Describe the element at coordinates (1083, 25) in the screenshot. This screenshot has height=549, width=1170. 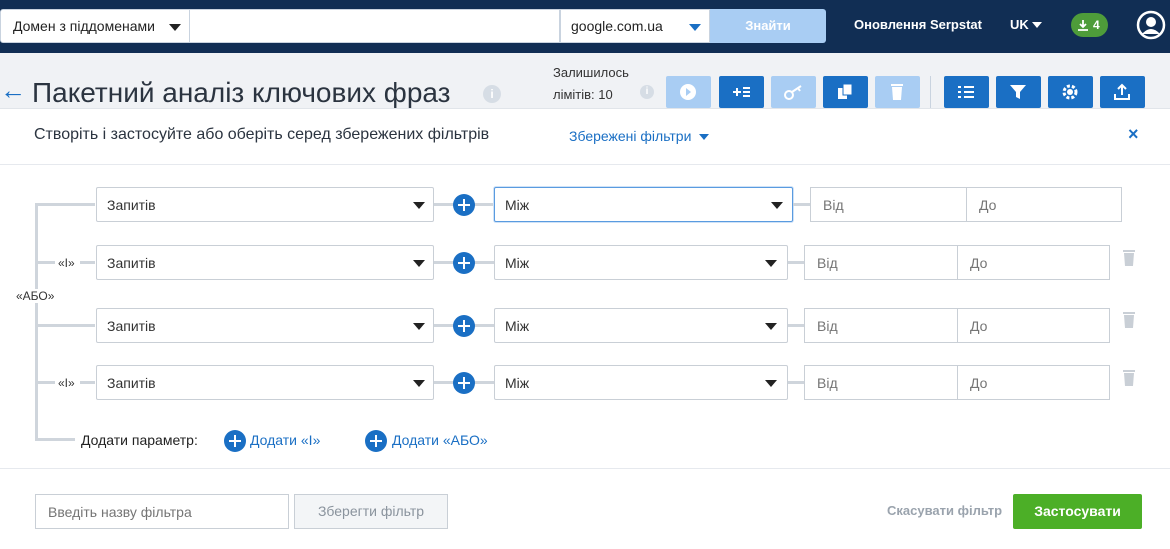
I see `download-icon` at that location.